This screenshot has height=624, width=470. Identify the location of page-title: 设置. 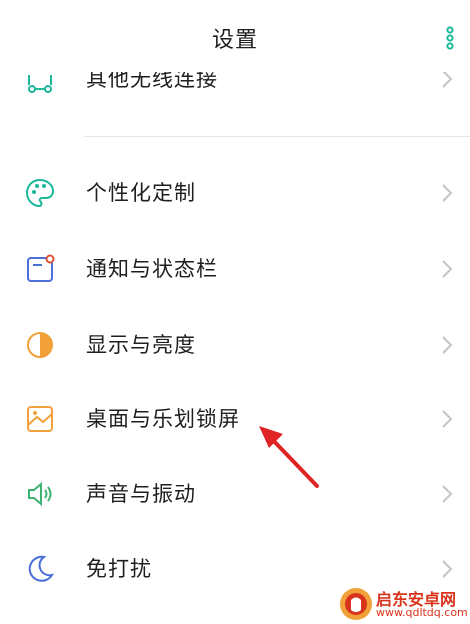
(234, 40).